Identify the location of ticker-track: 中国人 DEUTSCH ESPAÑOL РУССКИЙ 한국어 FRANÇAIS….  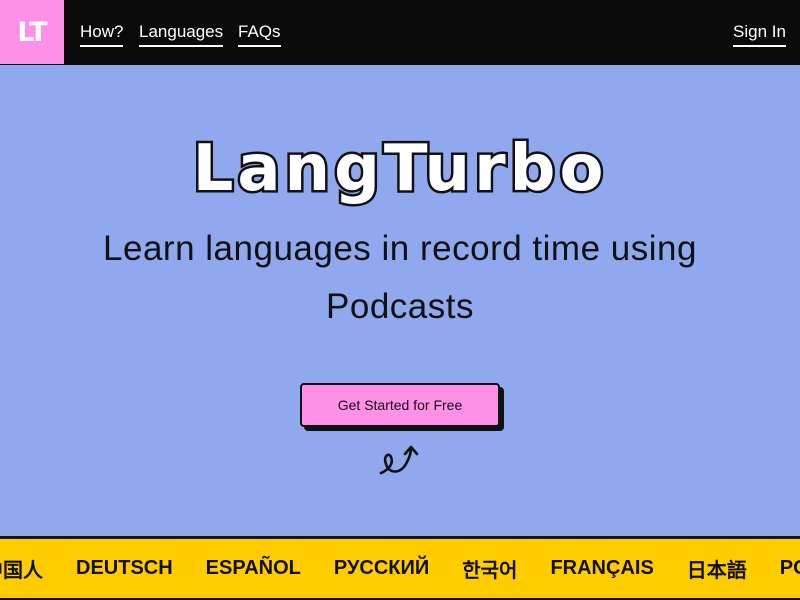
(400, 568).